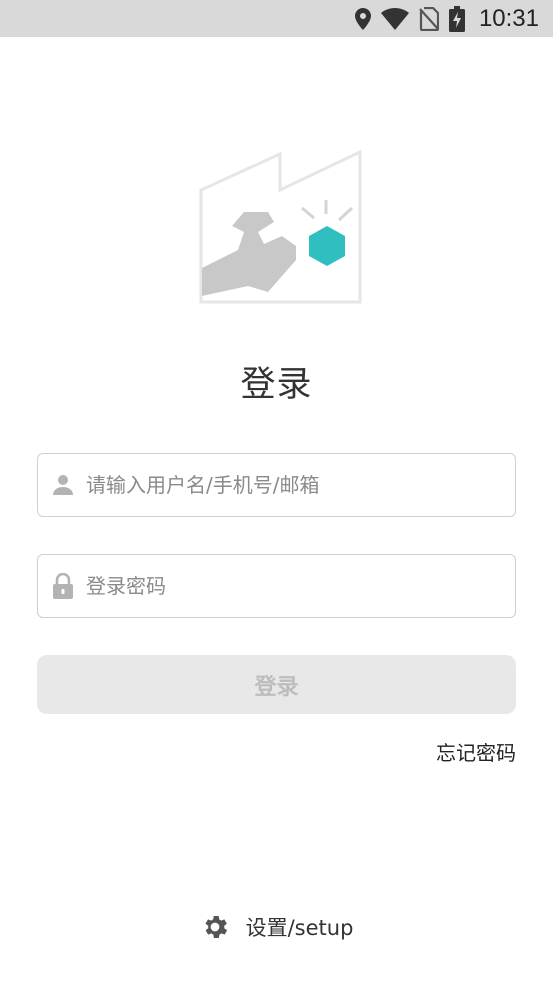  I want to click on no-sim-icon, so click(429, 18).